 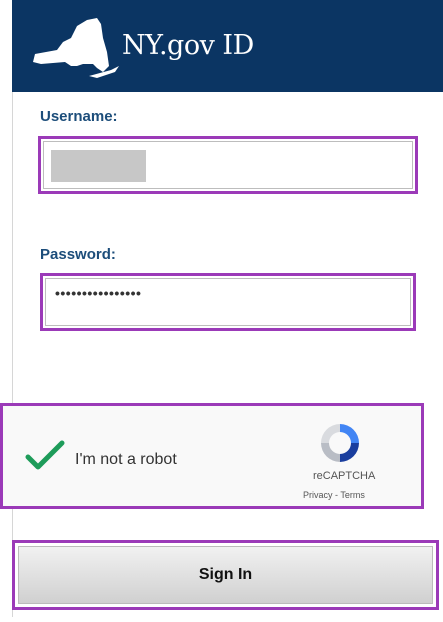 I want to click on captcha-label: I'm not a robot, so click(x=126, y=459).